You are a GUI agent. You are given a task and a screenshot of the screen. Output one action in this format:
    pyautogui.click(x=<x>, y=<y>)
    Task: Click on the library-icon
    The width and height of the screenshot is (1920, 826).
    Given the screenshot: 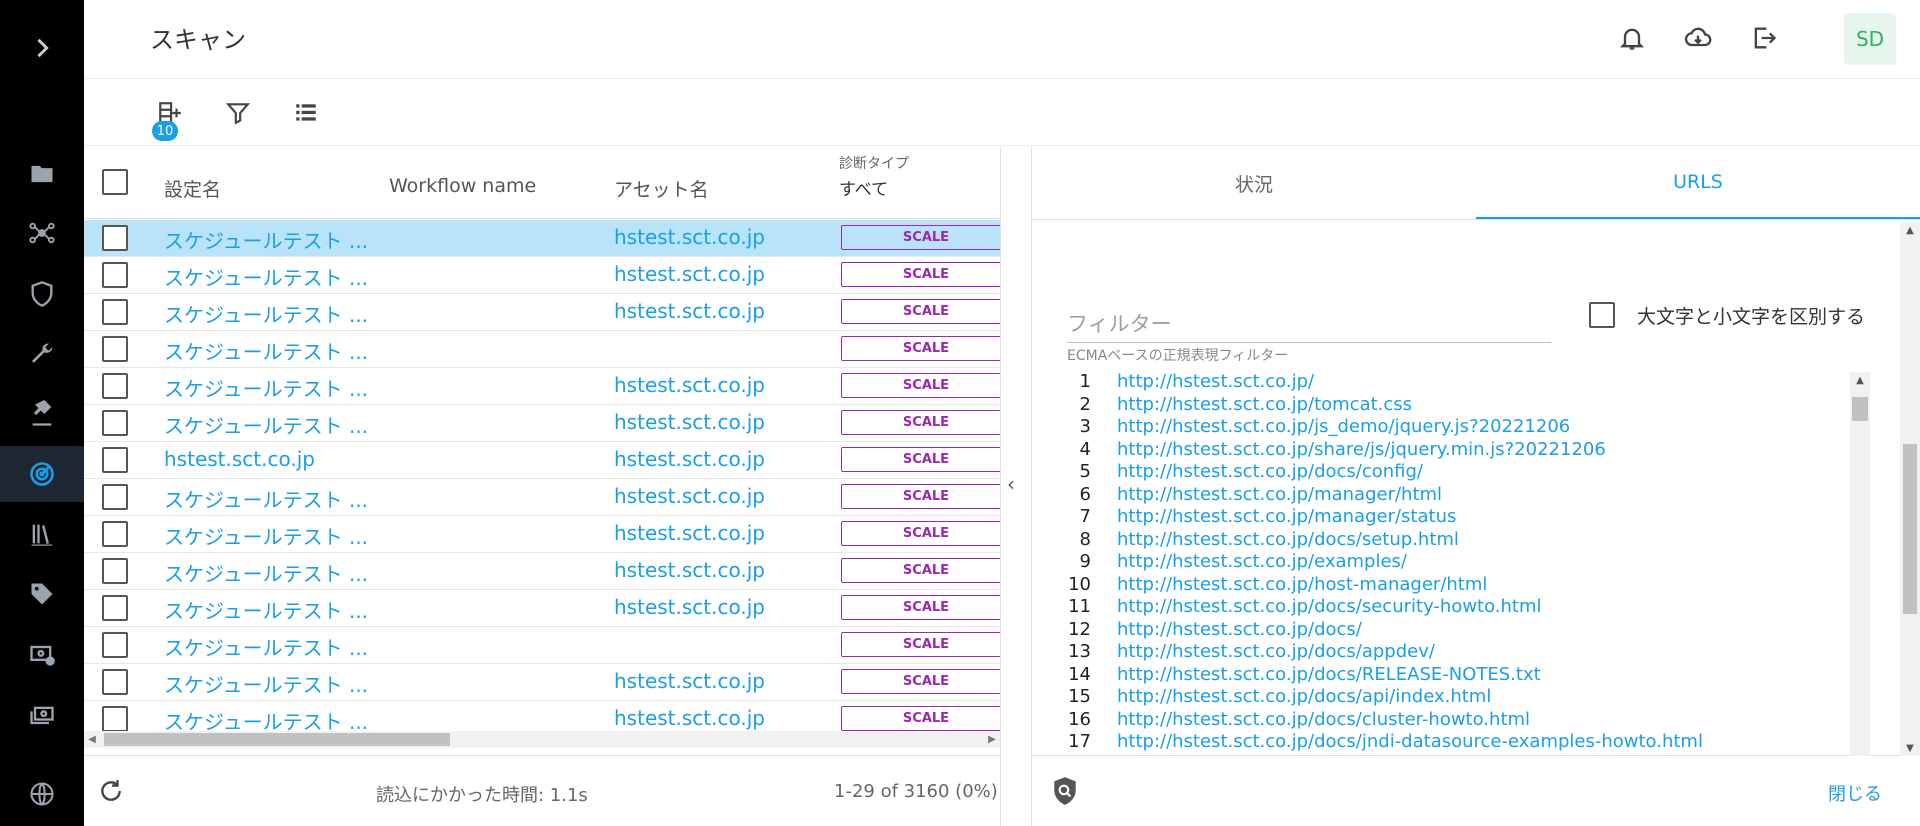 What is the action you would take?
    pyautogui.click(x=42, y=534)
    